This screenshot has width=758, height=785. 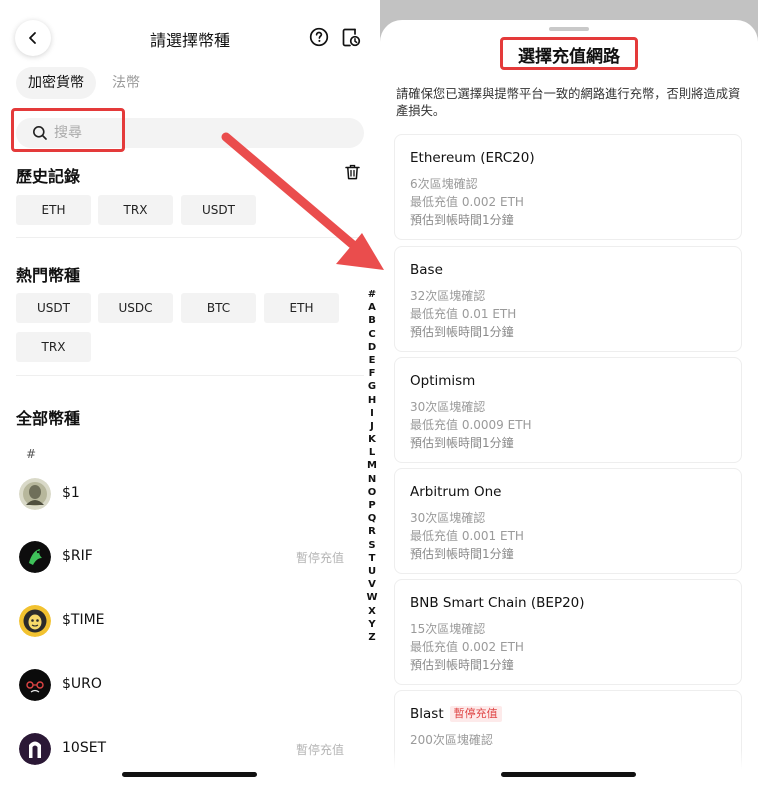 What do you see at coordinates (569, 53) in the screenshot?
I see `title-highlight-frame` at bounding box center [569, 53].